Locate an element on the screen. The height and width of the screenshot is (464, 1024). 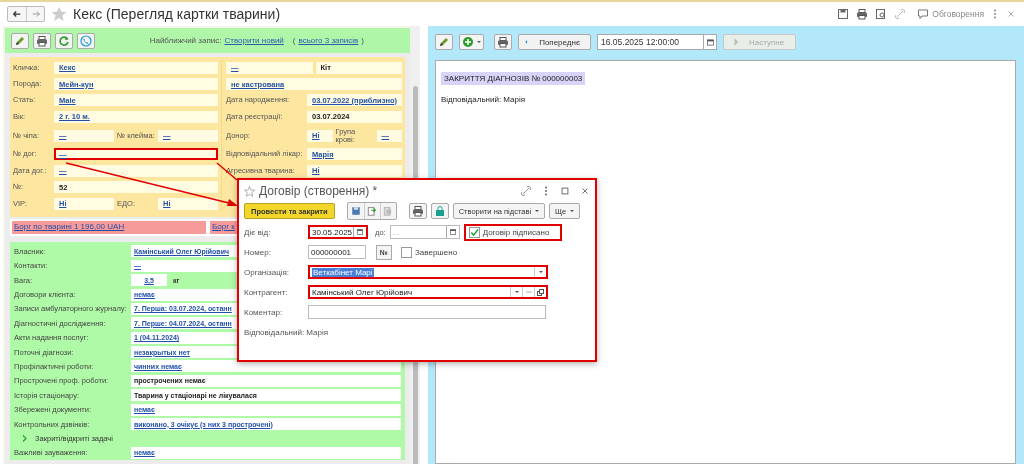
field-label: Номер: is located at coordinates (258, 252).